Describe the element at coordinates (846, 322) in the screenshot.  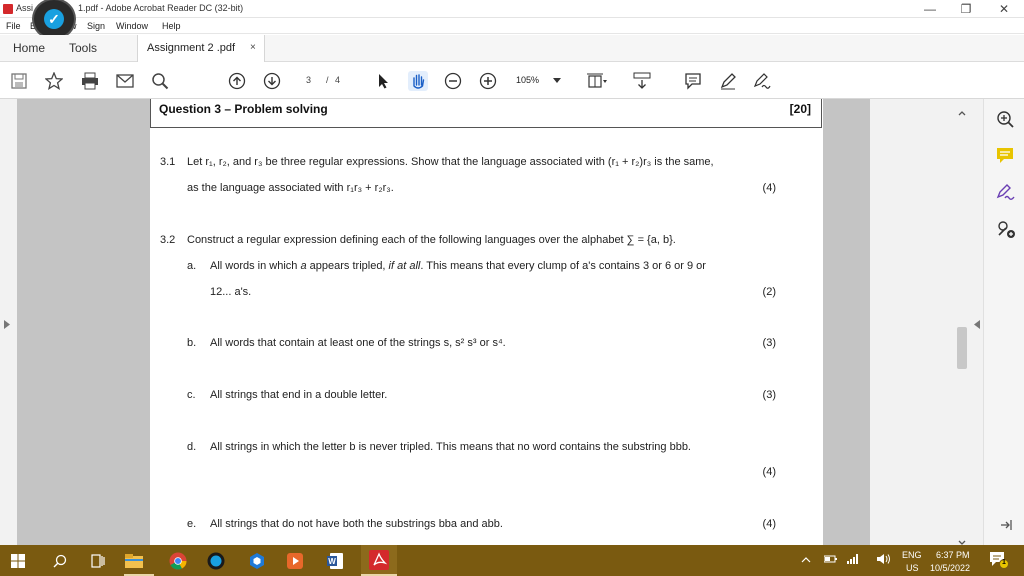
I see `page-background-right` at that location.